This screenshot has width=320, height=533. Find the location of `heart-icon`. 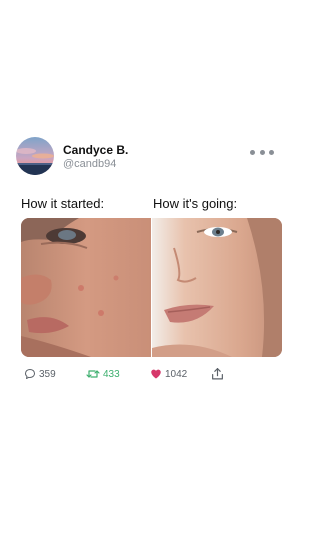

heart-icon is located at coordinates (156, 374).